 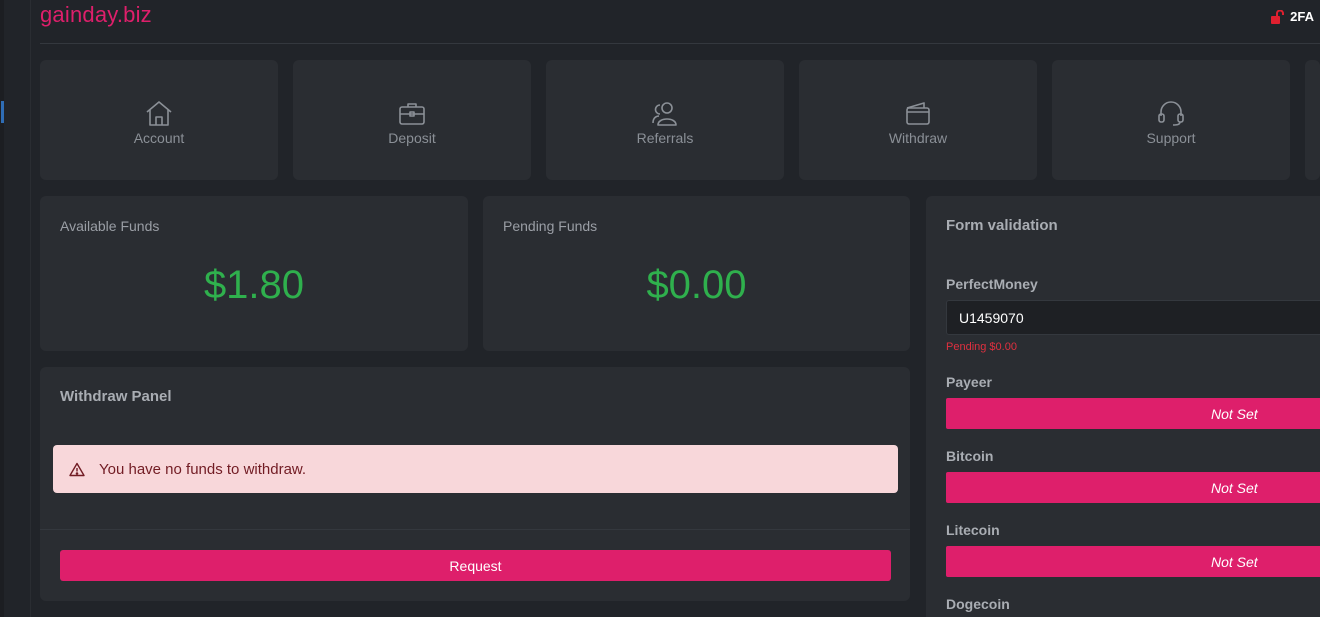 I want to click on left-edge, so click(x=2, y=308).